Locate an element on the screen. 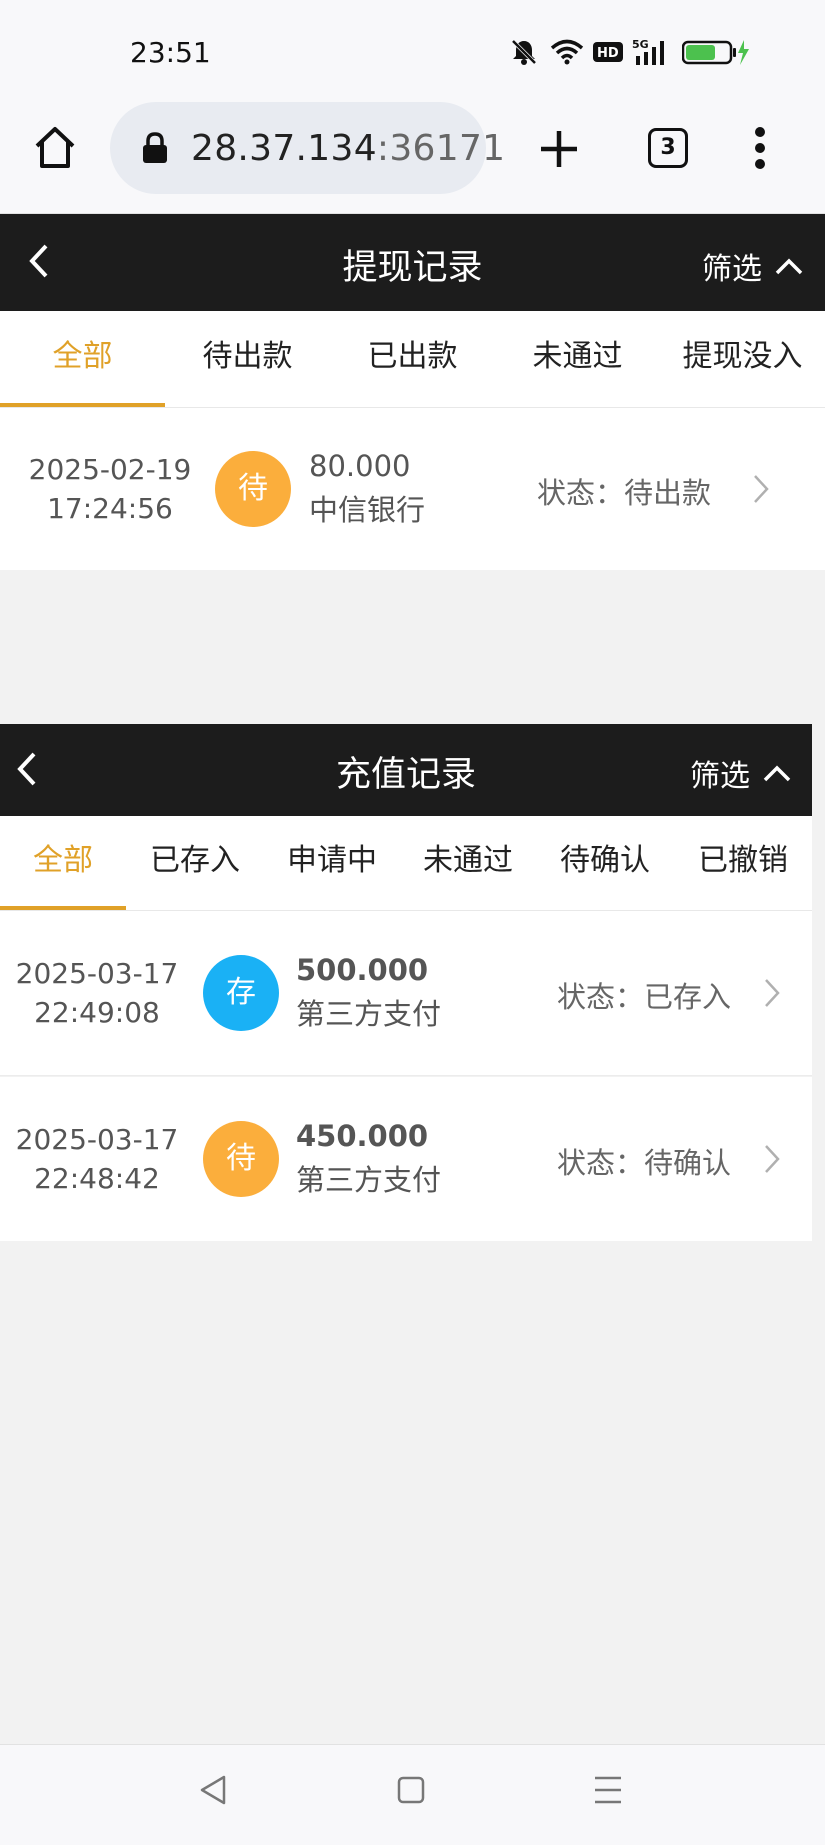  recents-menu-icon is located at coordinates (608, 1790).